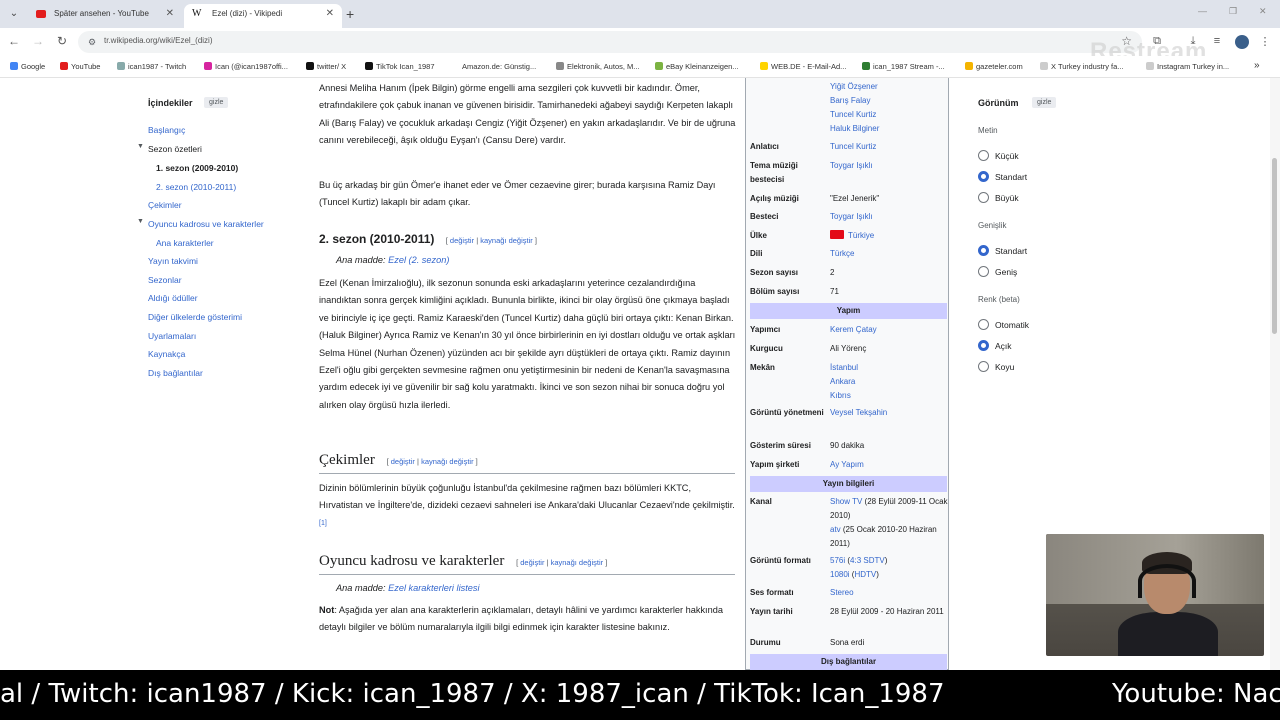 This screenshot has height=720, width=1280. I want to click on cast-link: Tuncel Kurtiz, so click(854, 115).